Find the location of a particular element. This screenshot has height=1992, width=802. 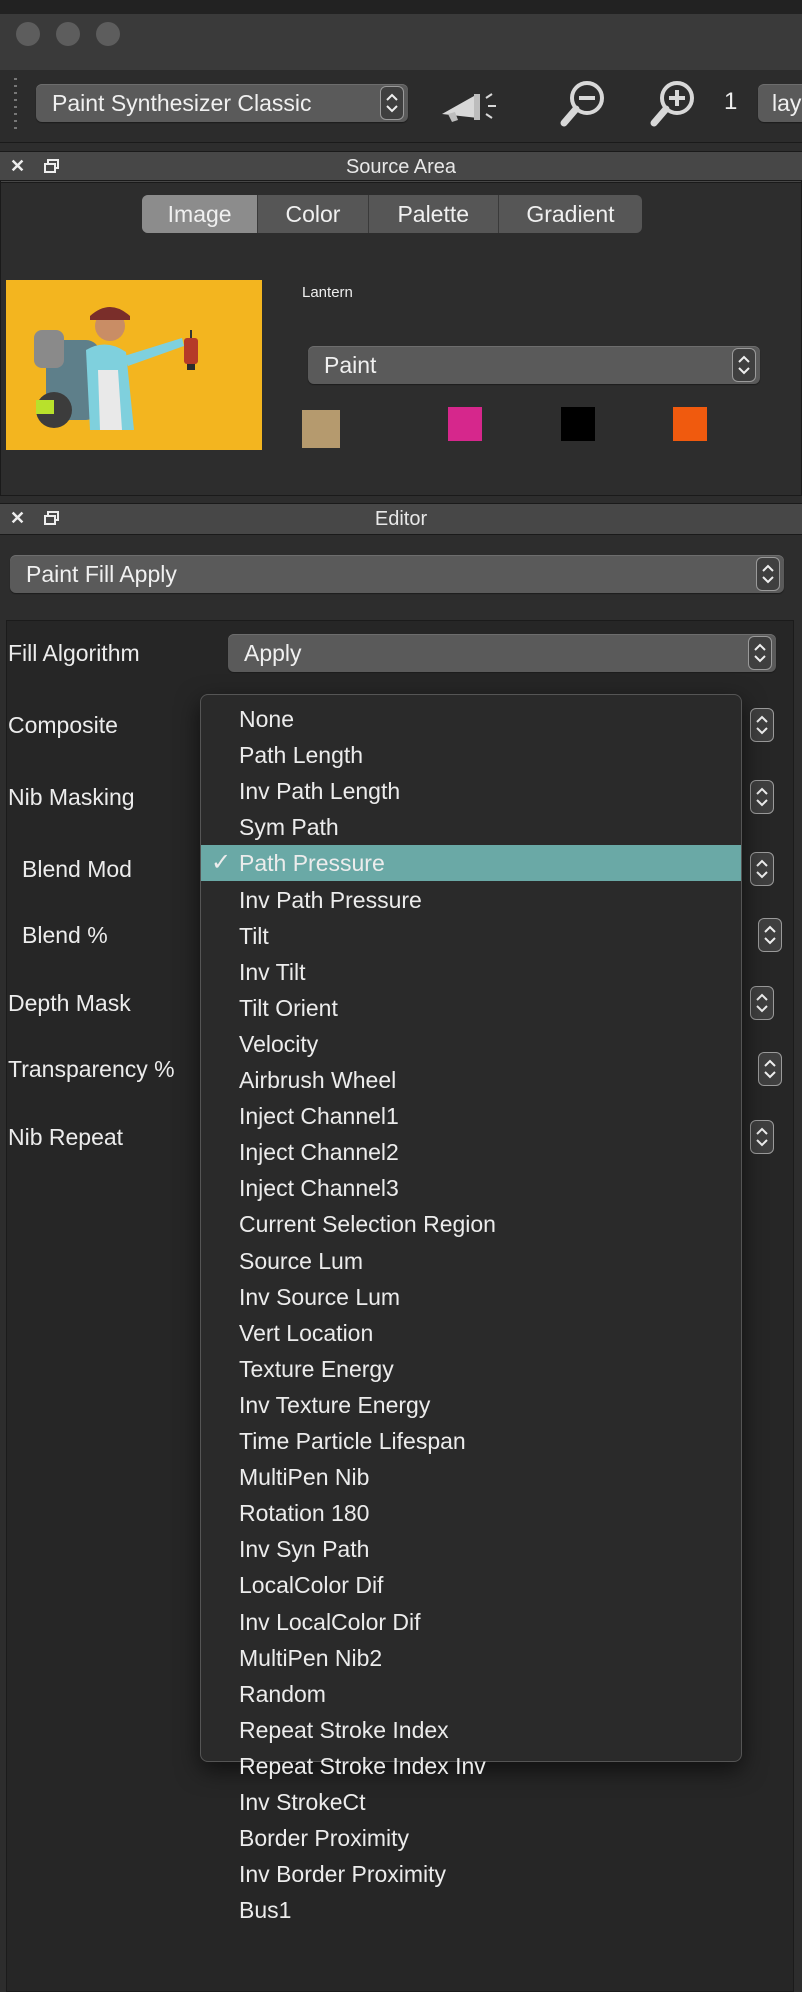

menu-item: Tilt is located at coordinates (471, 936).